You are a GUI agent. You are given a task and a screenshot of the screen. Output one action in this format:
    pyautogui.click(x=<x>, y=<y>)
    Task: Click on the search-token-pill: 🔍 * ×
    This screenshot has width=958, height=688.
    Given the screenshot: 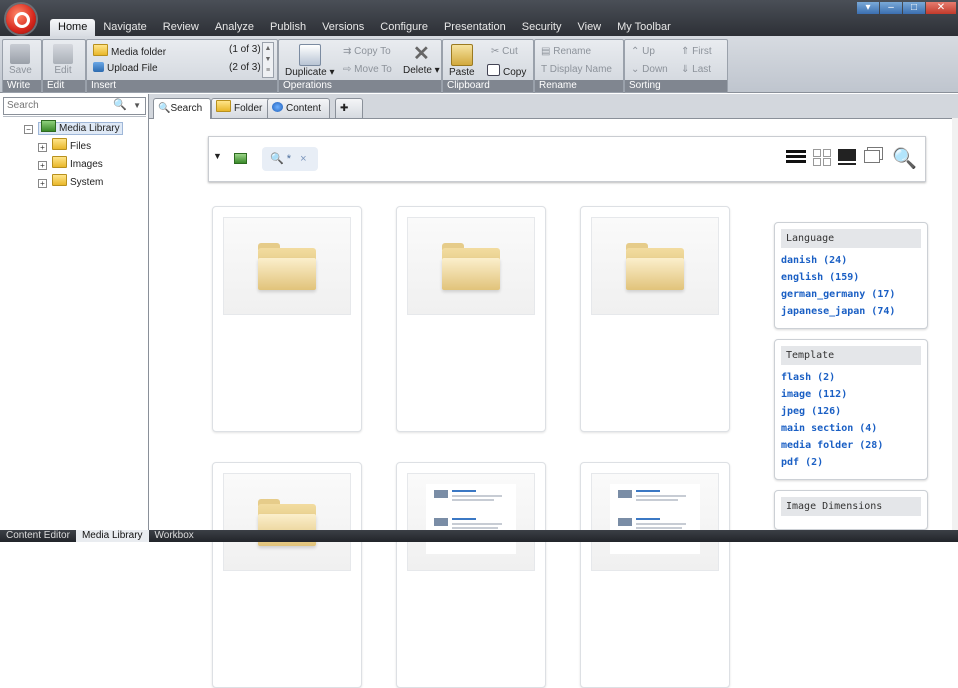 What is the action you would take?
    pyautogui.click(x=290, y=159)
    